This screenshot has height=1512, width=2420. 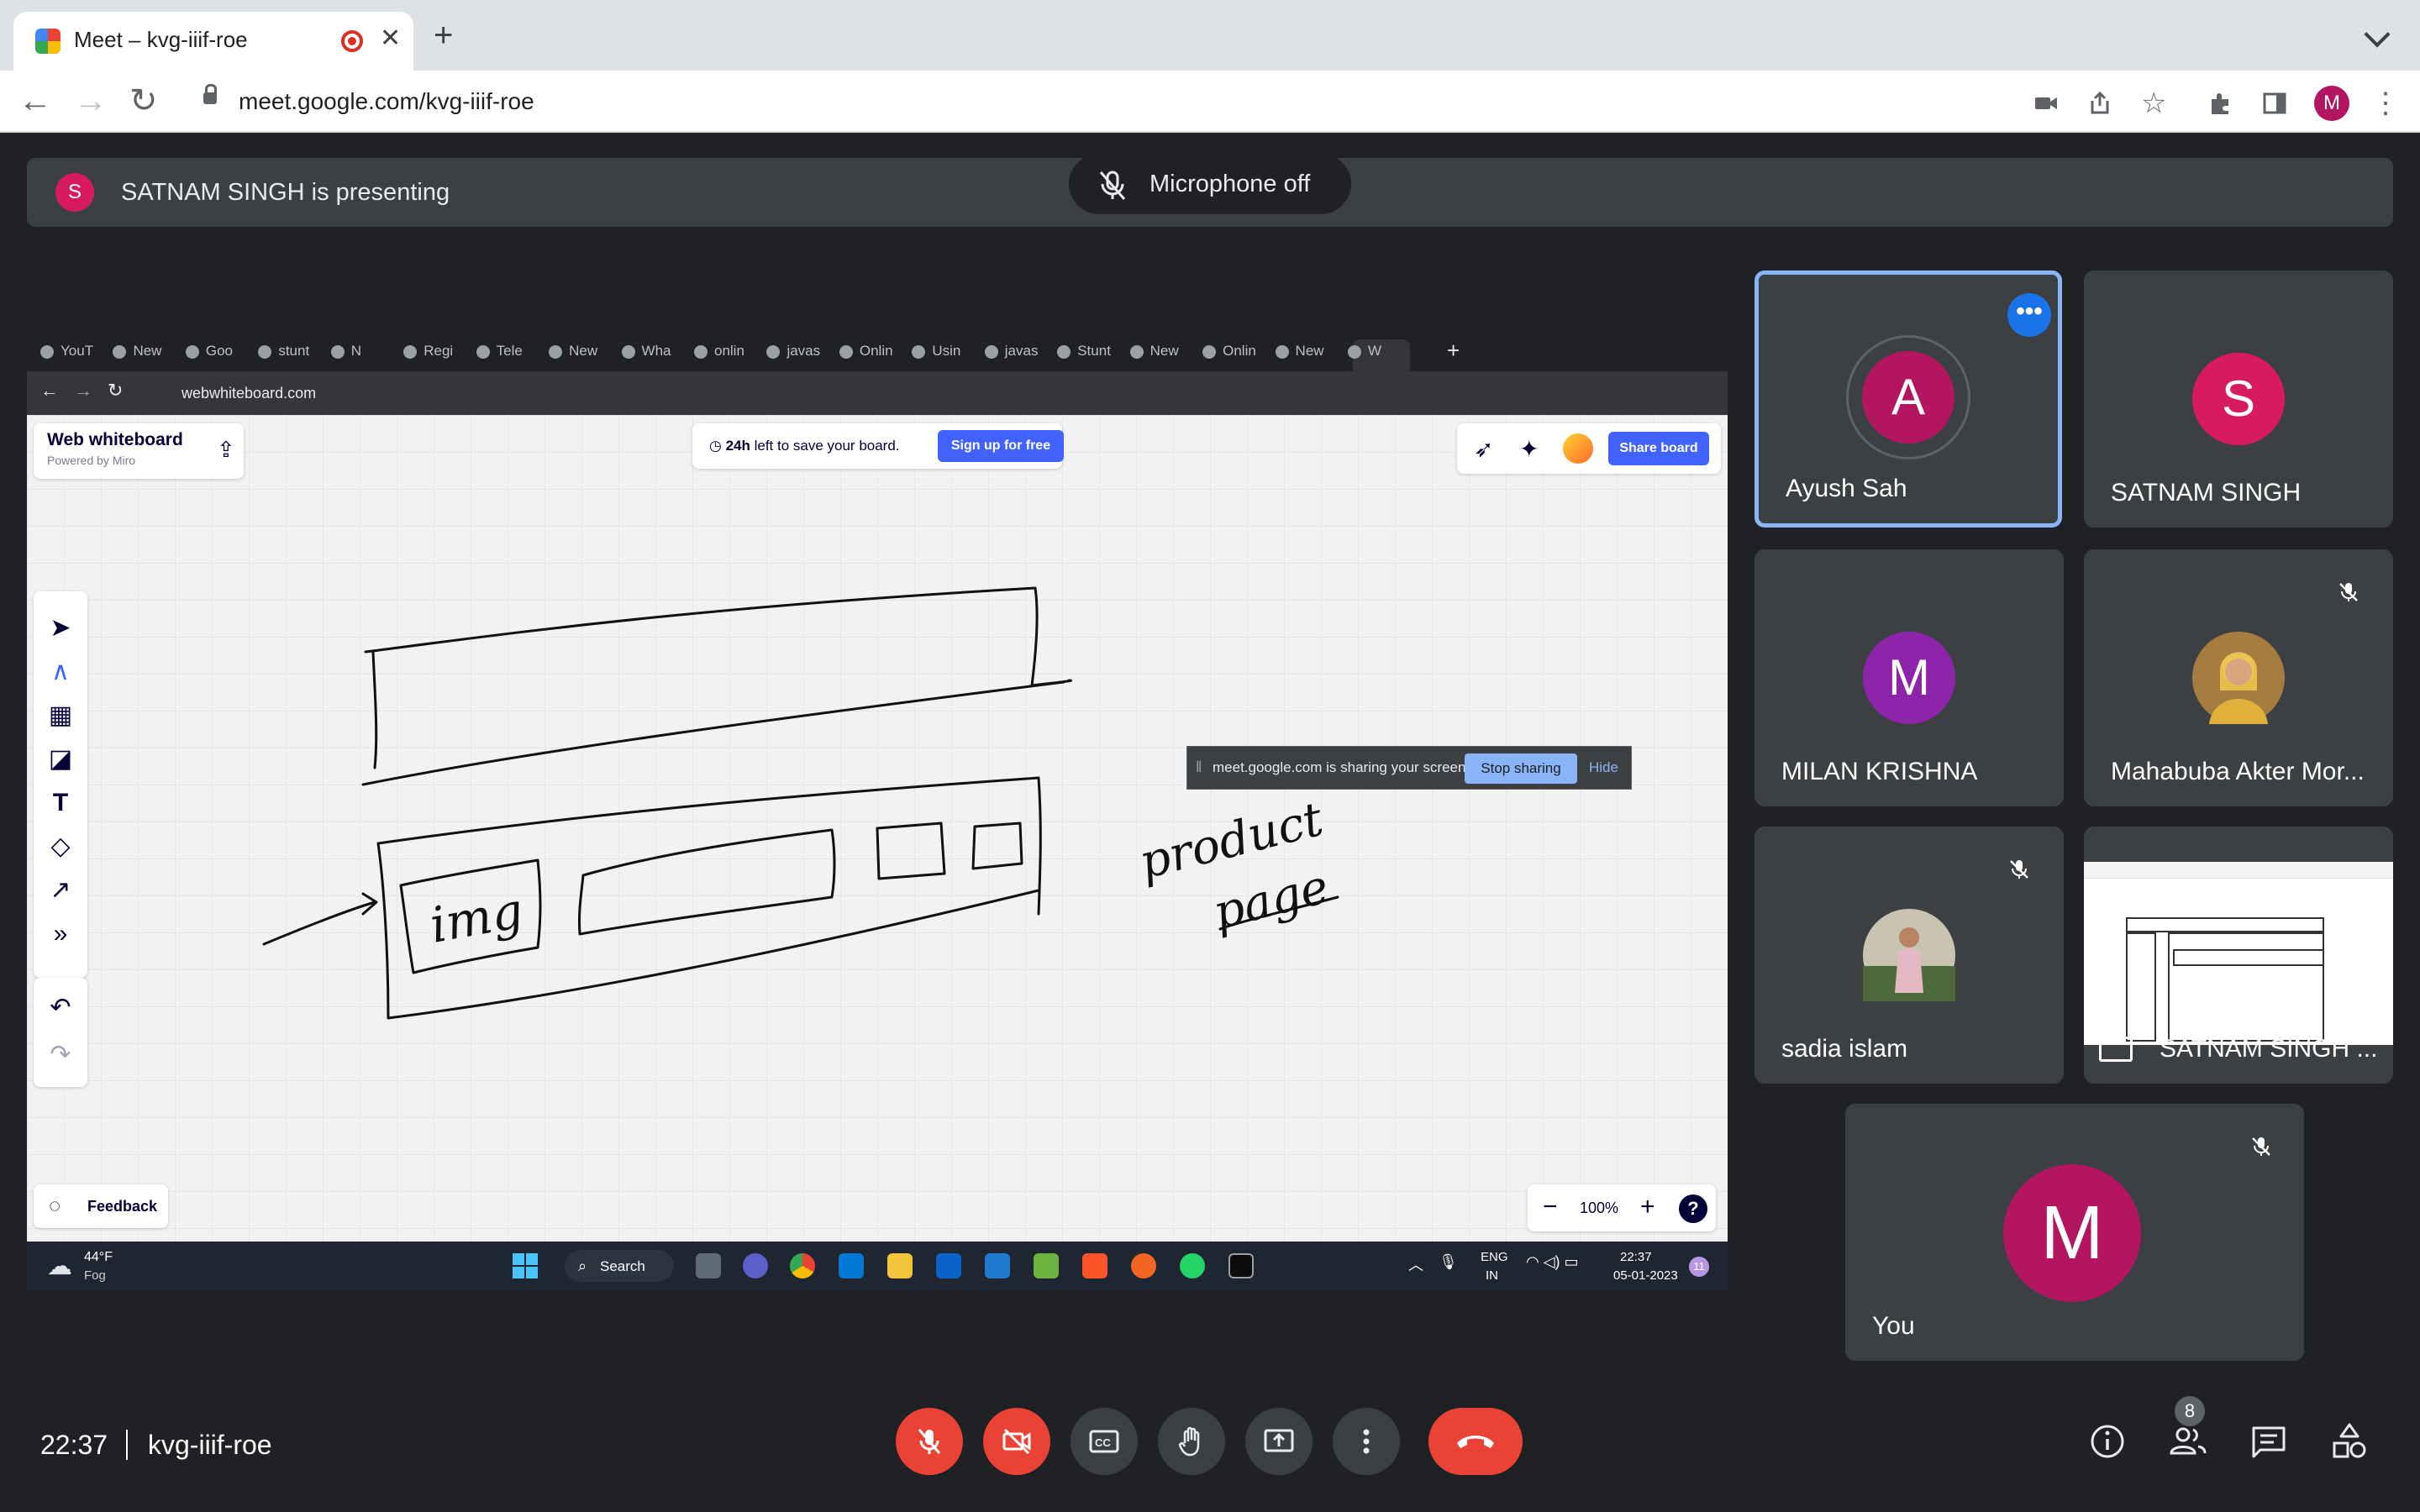 I want to click on participant-tile-satnam: S SATNAM SINGH, so click(x=2238, y=399).